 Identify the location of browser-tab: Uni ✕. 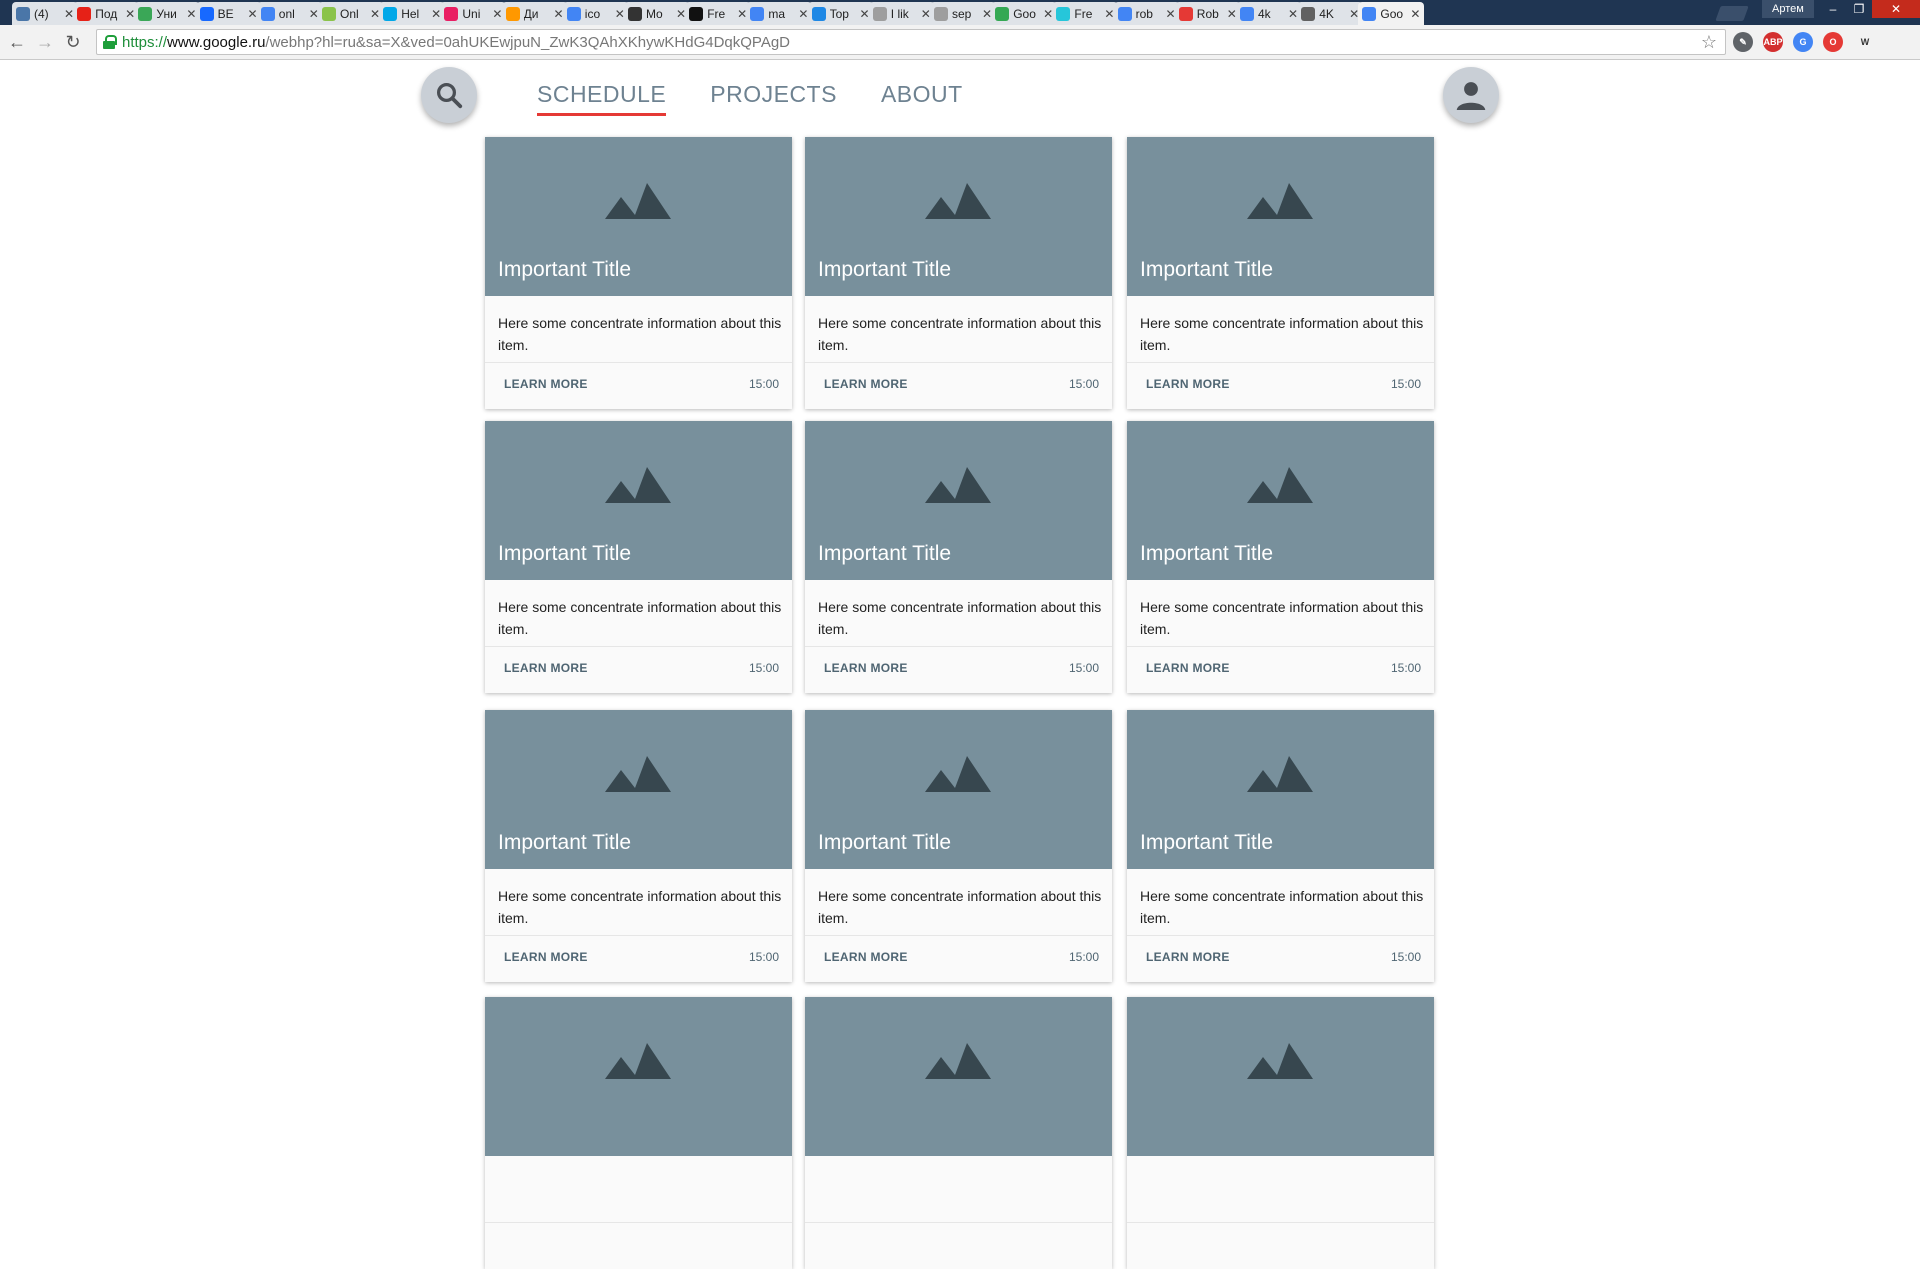
(473, 13).